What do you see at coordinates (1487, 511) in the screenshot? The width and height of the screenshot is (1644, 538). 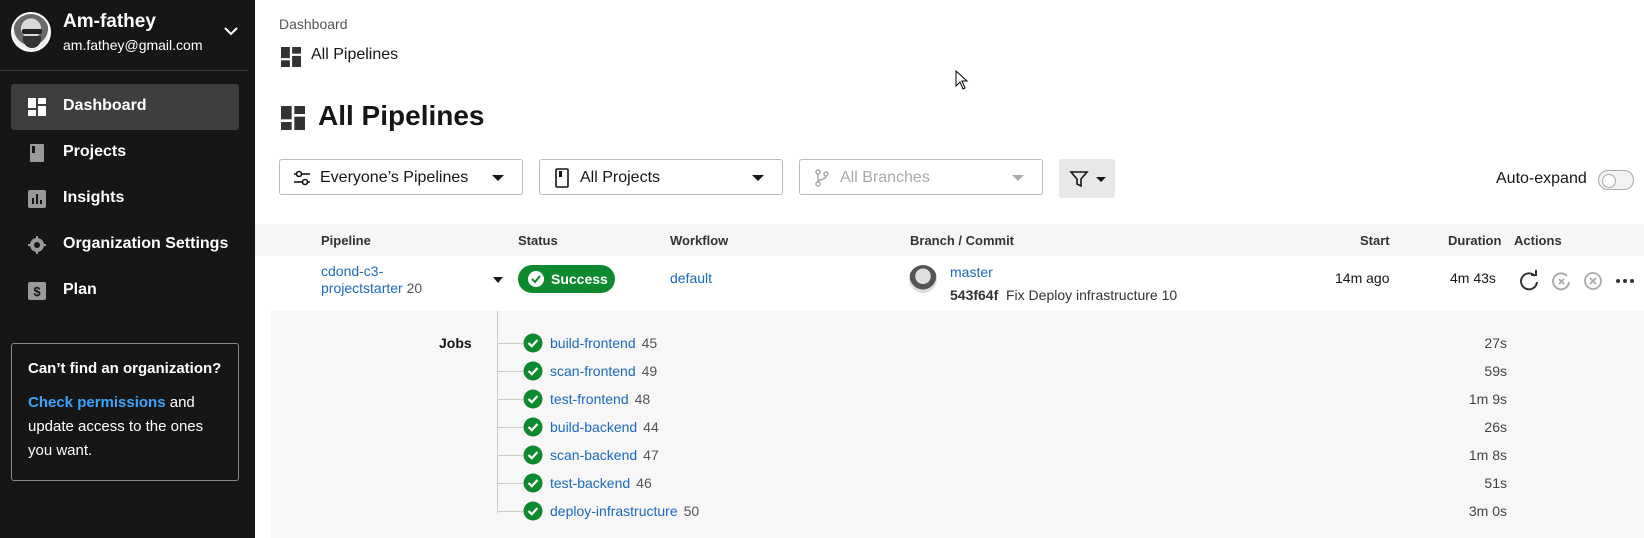 I see `job-duration: 3m 0s` at bounding box center [1487, 511].